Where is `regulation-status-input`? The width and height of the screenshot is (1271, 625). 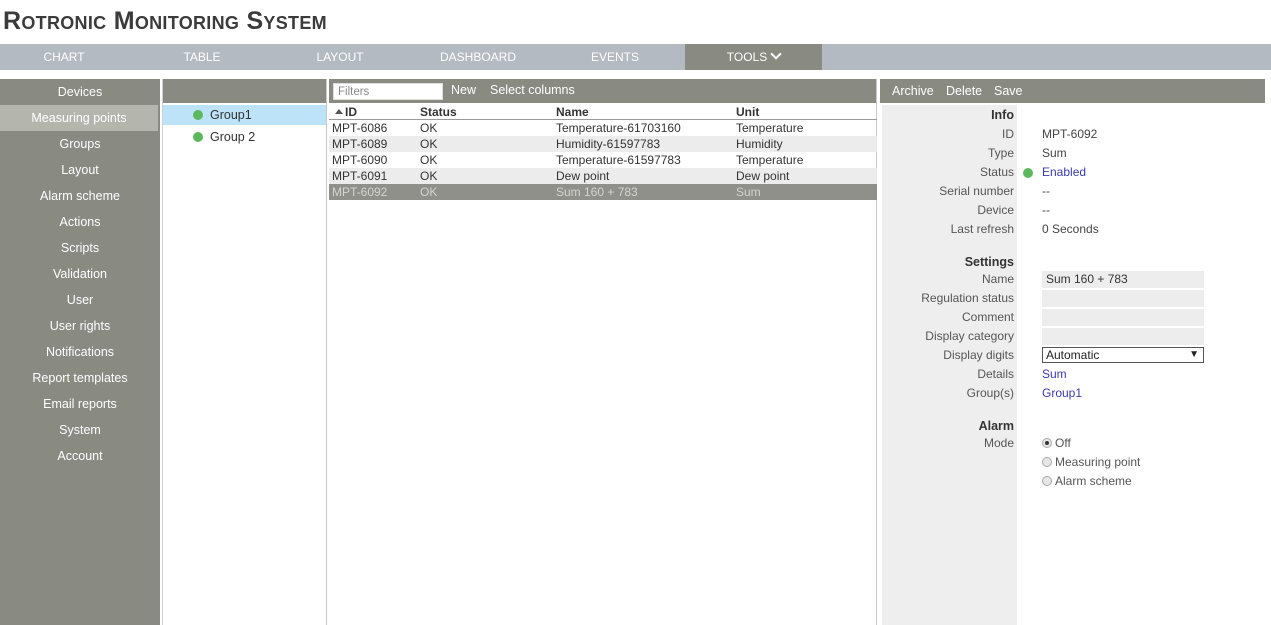 regulation-status-input is located at coordinates (1123, 298).